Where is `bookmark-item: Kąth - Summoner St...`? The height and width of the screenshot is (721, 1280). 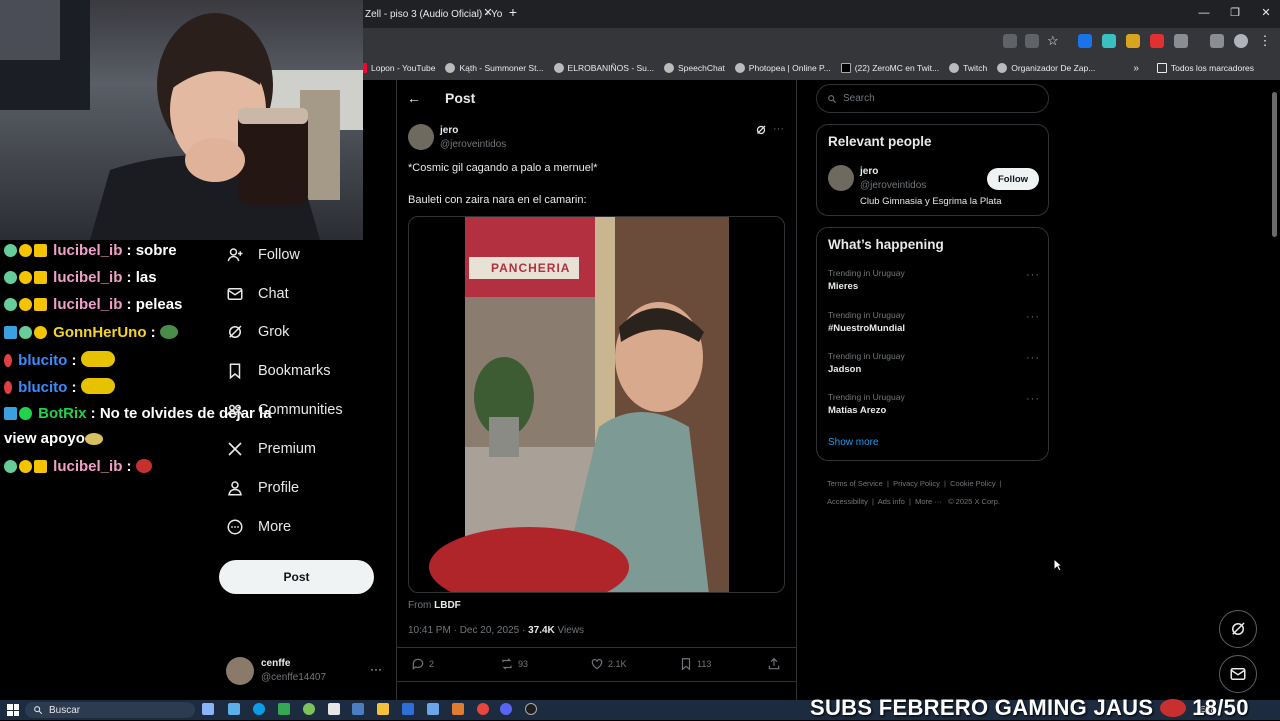 bookmark-item: Kąth - Summoner St... is located at coordinates (494, 68).